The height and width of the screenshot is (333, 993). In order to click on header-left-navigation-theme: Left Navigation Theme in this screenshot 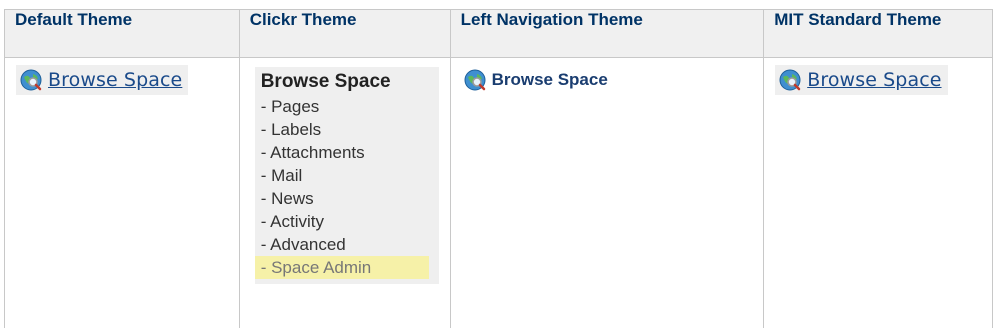, I will do `click(607, 33)`.